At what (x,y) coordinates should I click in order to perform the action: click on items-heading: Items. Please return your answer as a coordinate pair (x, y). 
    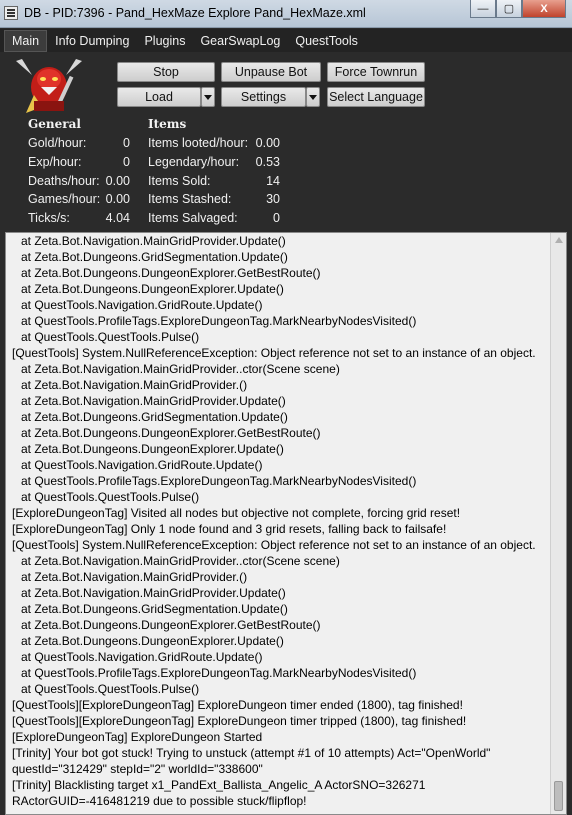
    Looking at the image, I should click on (167, 124).